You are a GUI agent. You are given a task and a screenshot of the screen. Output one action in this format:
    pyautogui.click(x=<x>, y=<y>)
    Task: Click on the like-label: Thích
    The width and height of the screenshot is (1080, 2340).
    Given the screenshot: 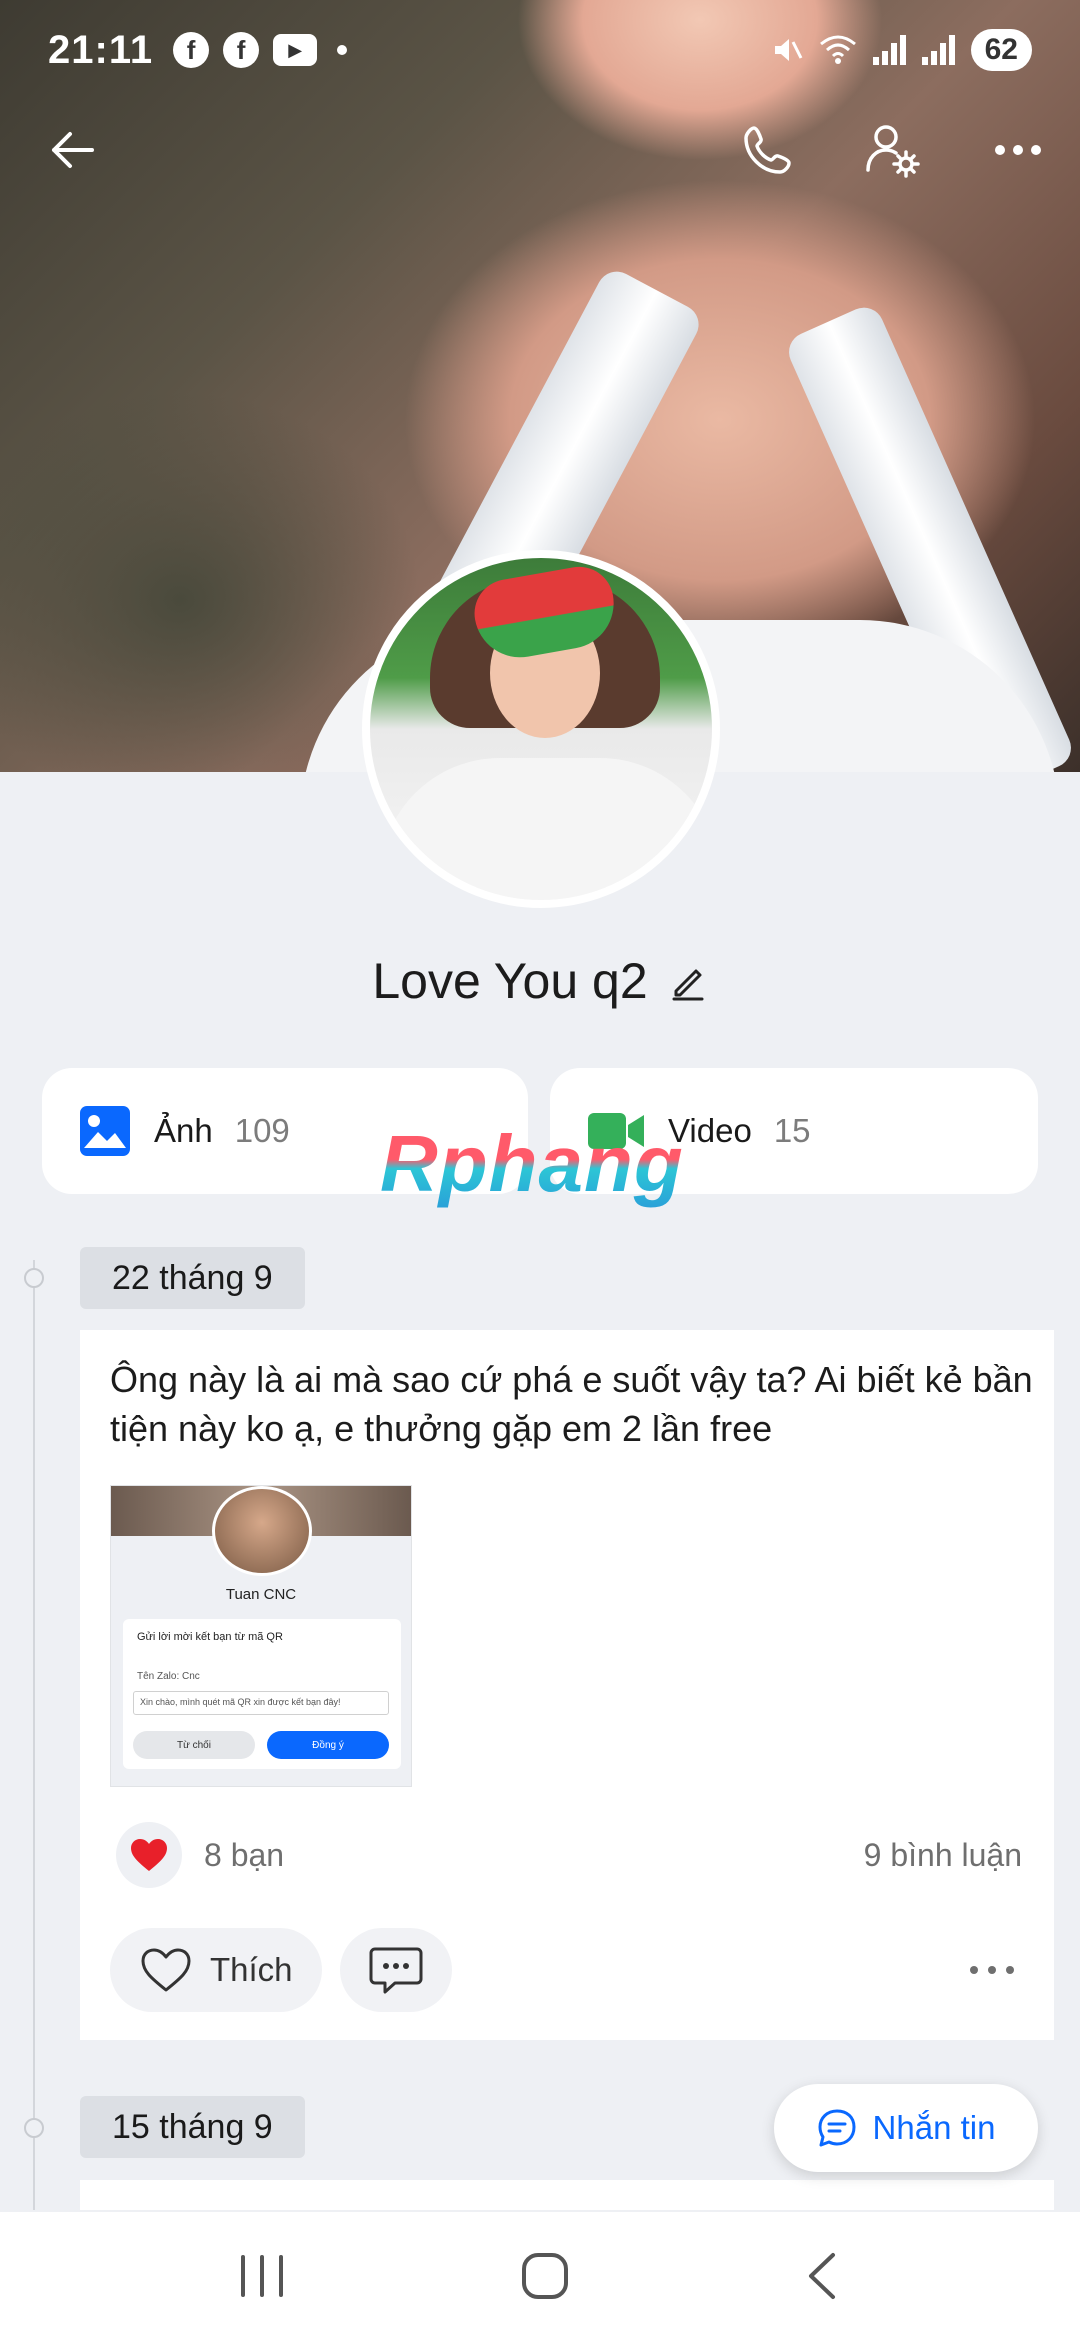 What is the action you would take?
    pyautogui.click(x=251, y=1969)
    